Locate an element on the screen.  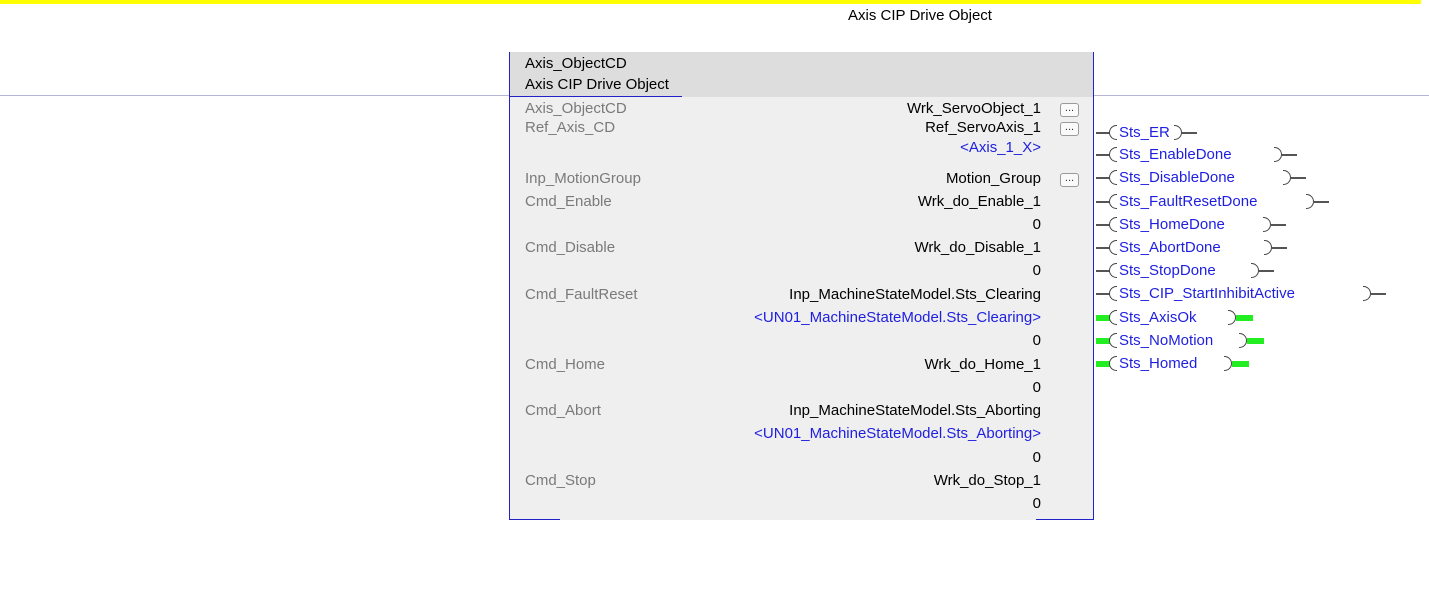
param-value-cmd-stop: Wrk_do_Stop_1 is located at coordinates (987, 481).